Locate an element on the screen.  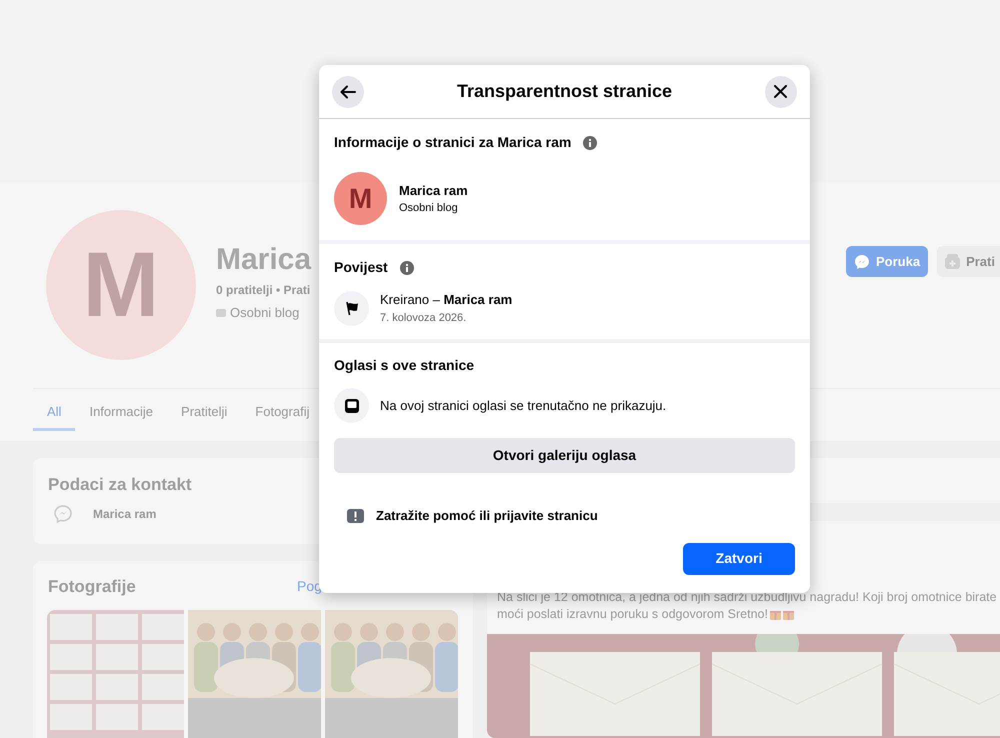
avatar: M is located at coordinates (121, 285).